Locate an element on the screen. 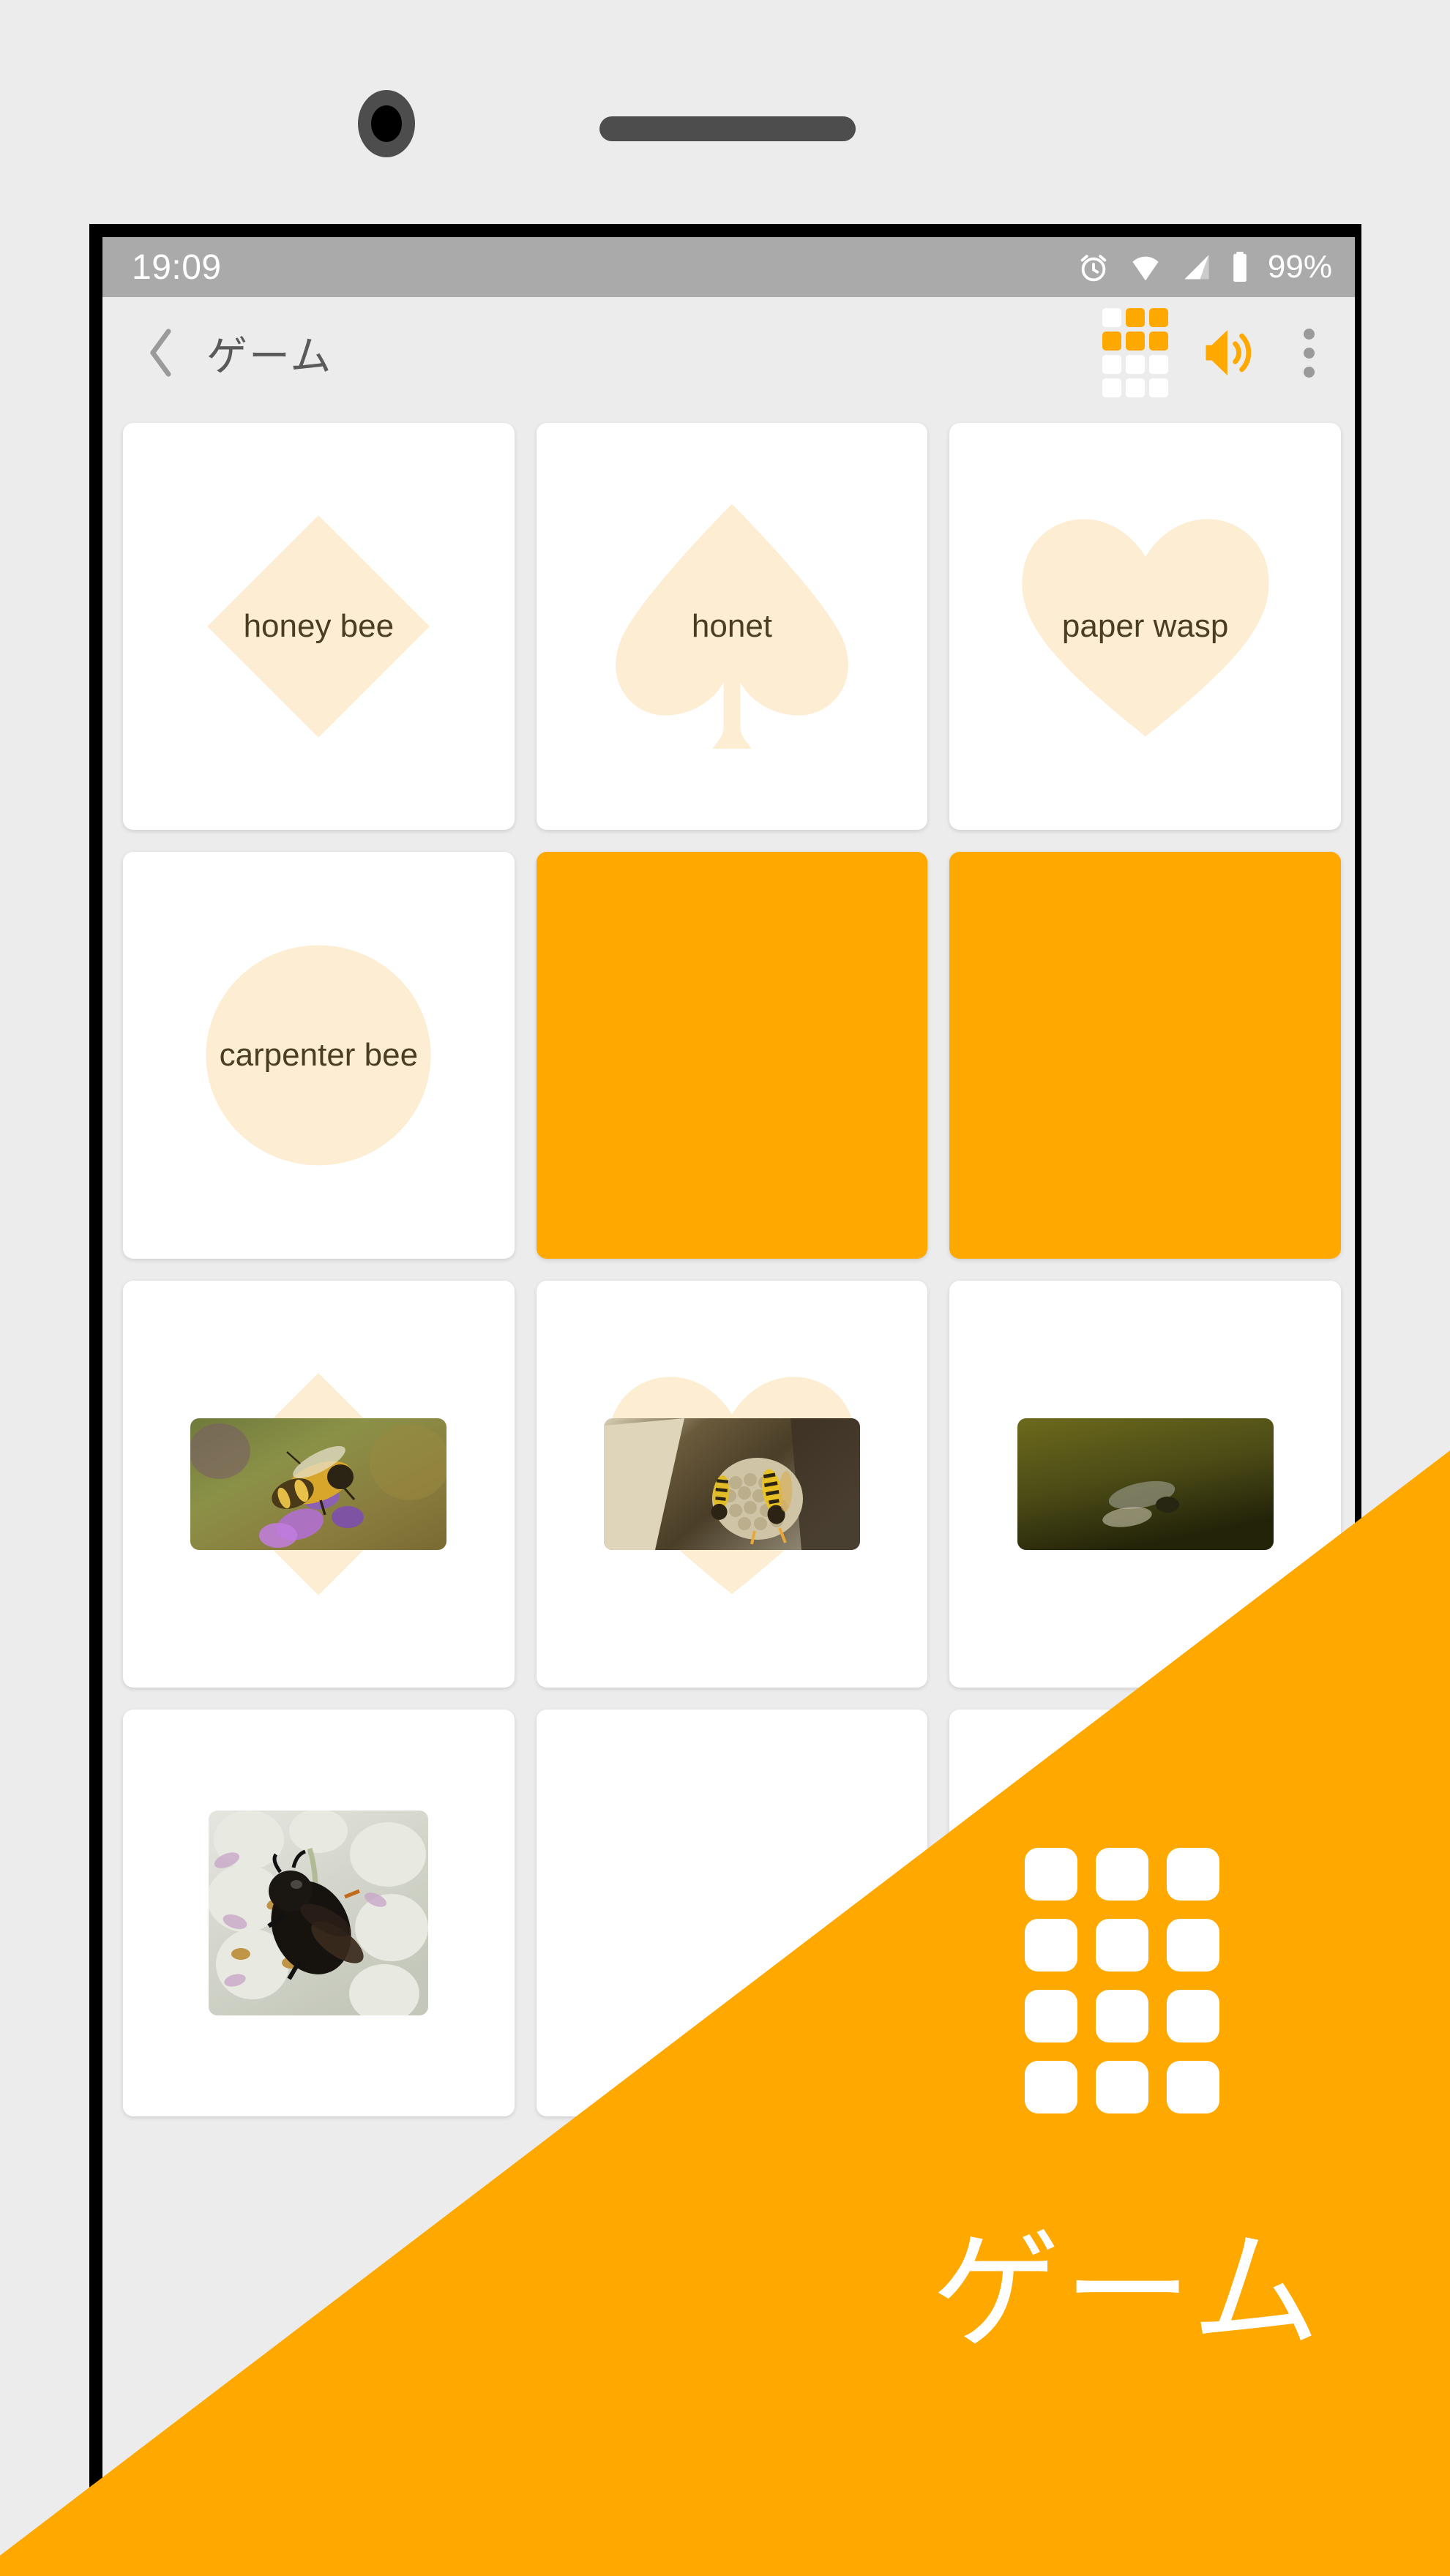  card-photo-honey-bee is located at coordinates (319, 1484).